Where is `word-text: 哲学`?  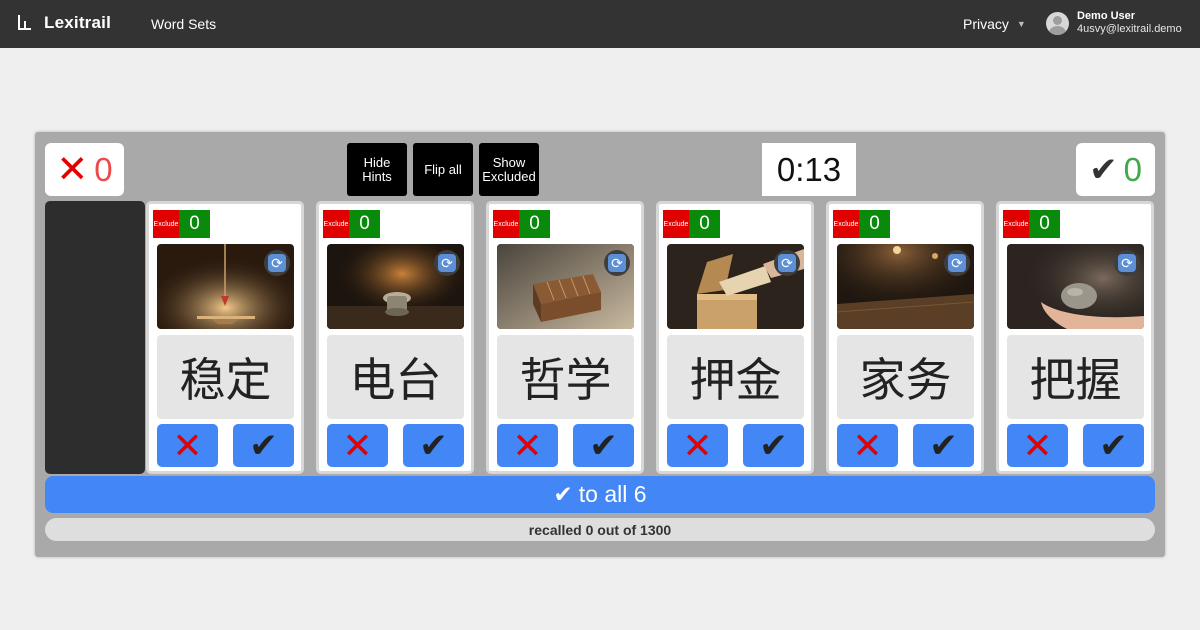 word-text: 哲学 is located at coordinates (565, 377).